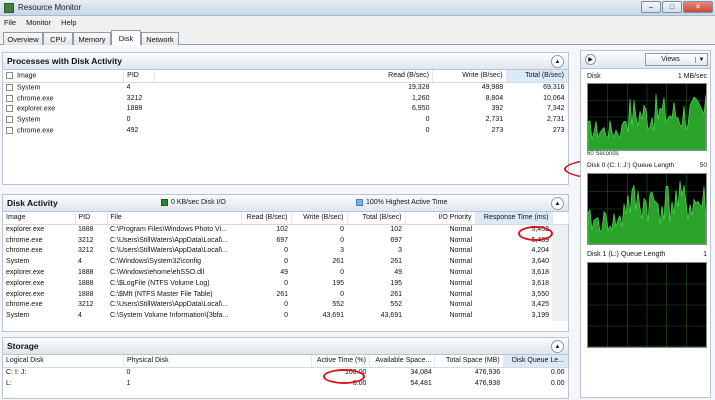  What do you see at coordinates (676, 59) in the screenshot?
I see `views-dropdown: Views ▼` at bounding box center [676, 59].